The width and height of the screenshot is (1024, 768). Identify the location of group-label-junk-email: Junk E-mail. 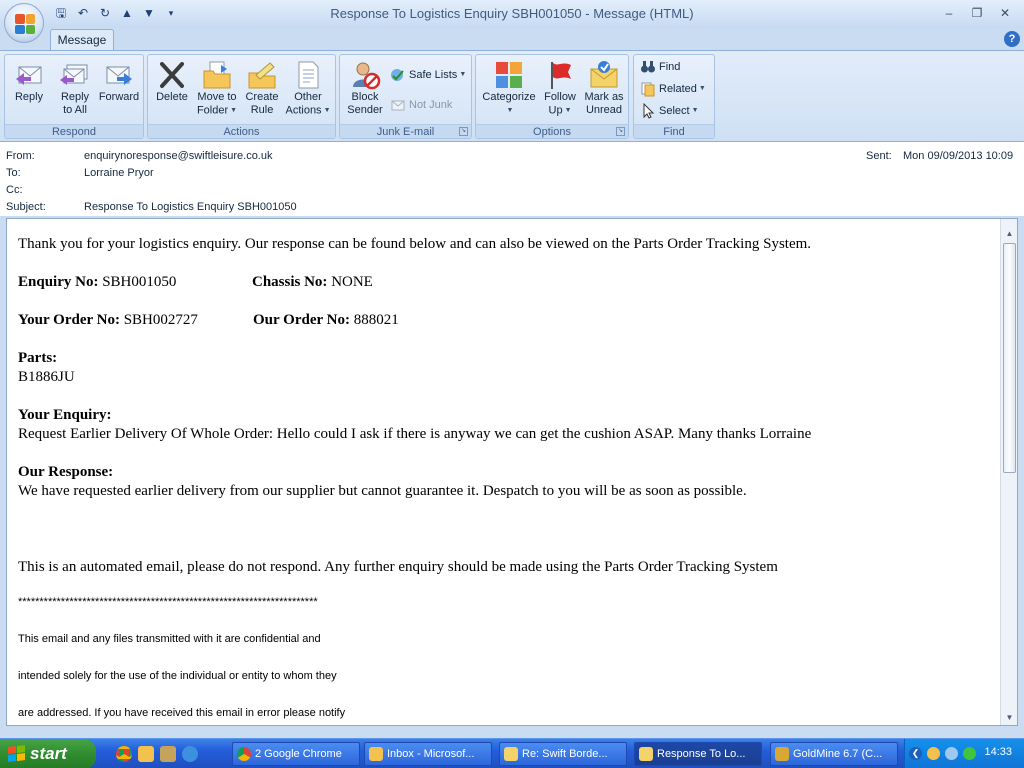
(405, 131).